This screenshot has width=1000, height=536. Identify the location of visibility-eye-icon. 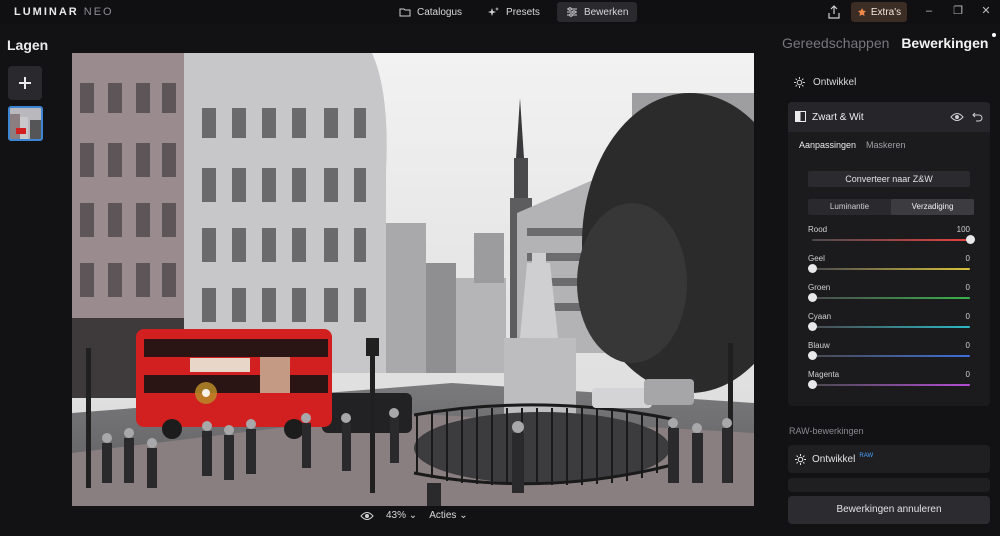
(957, 117).